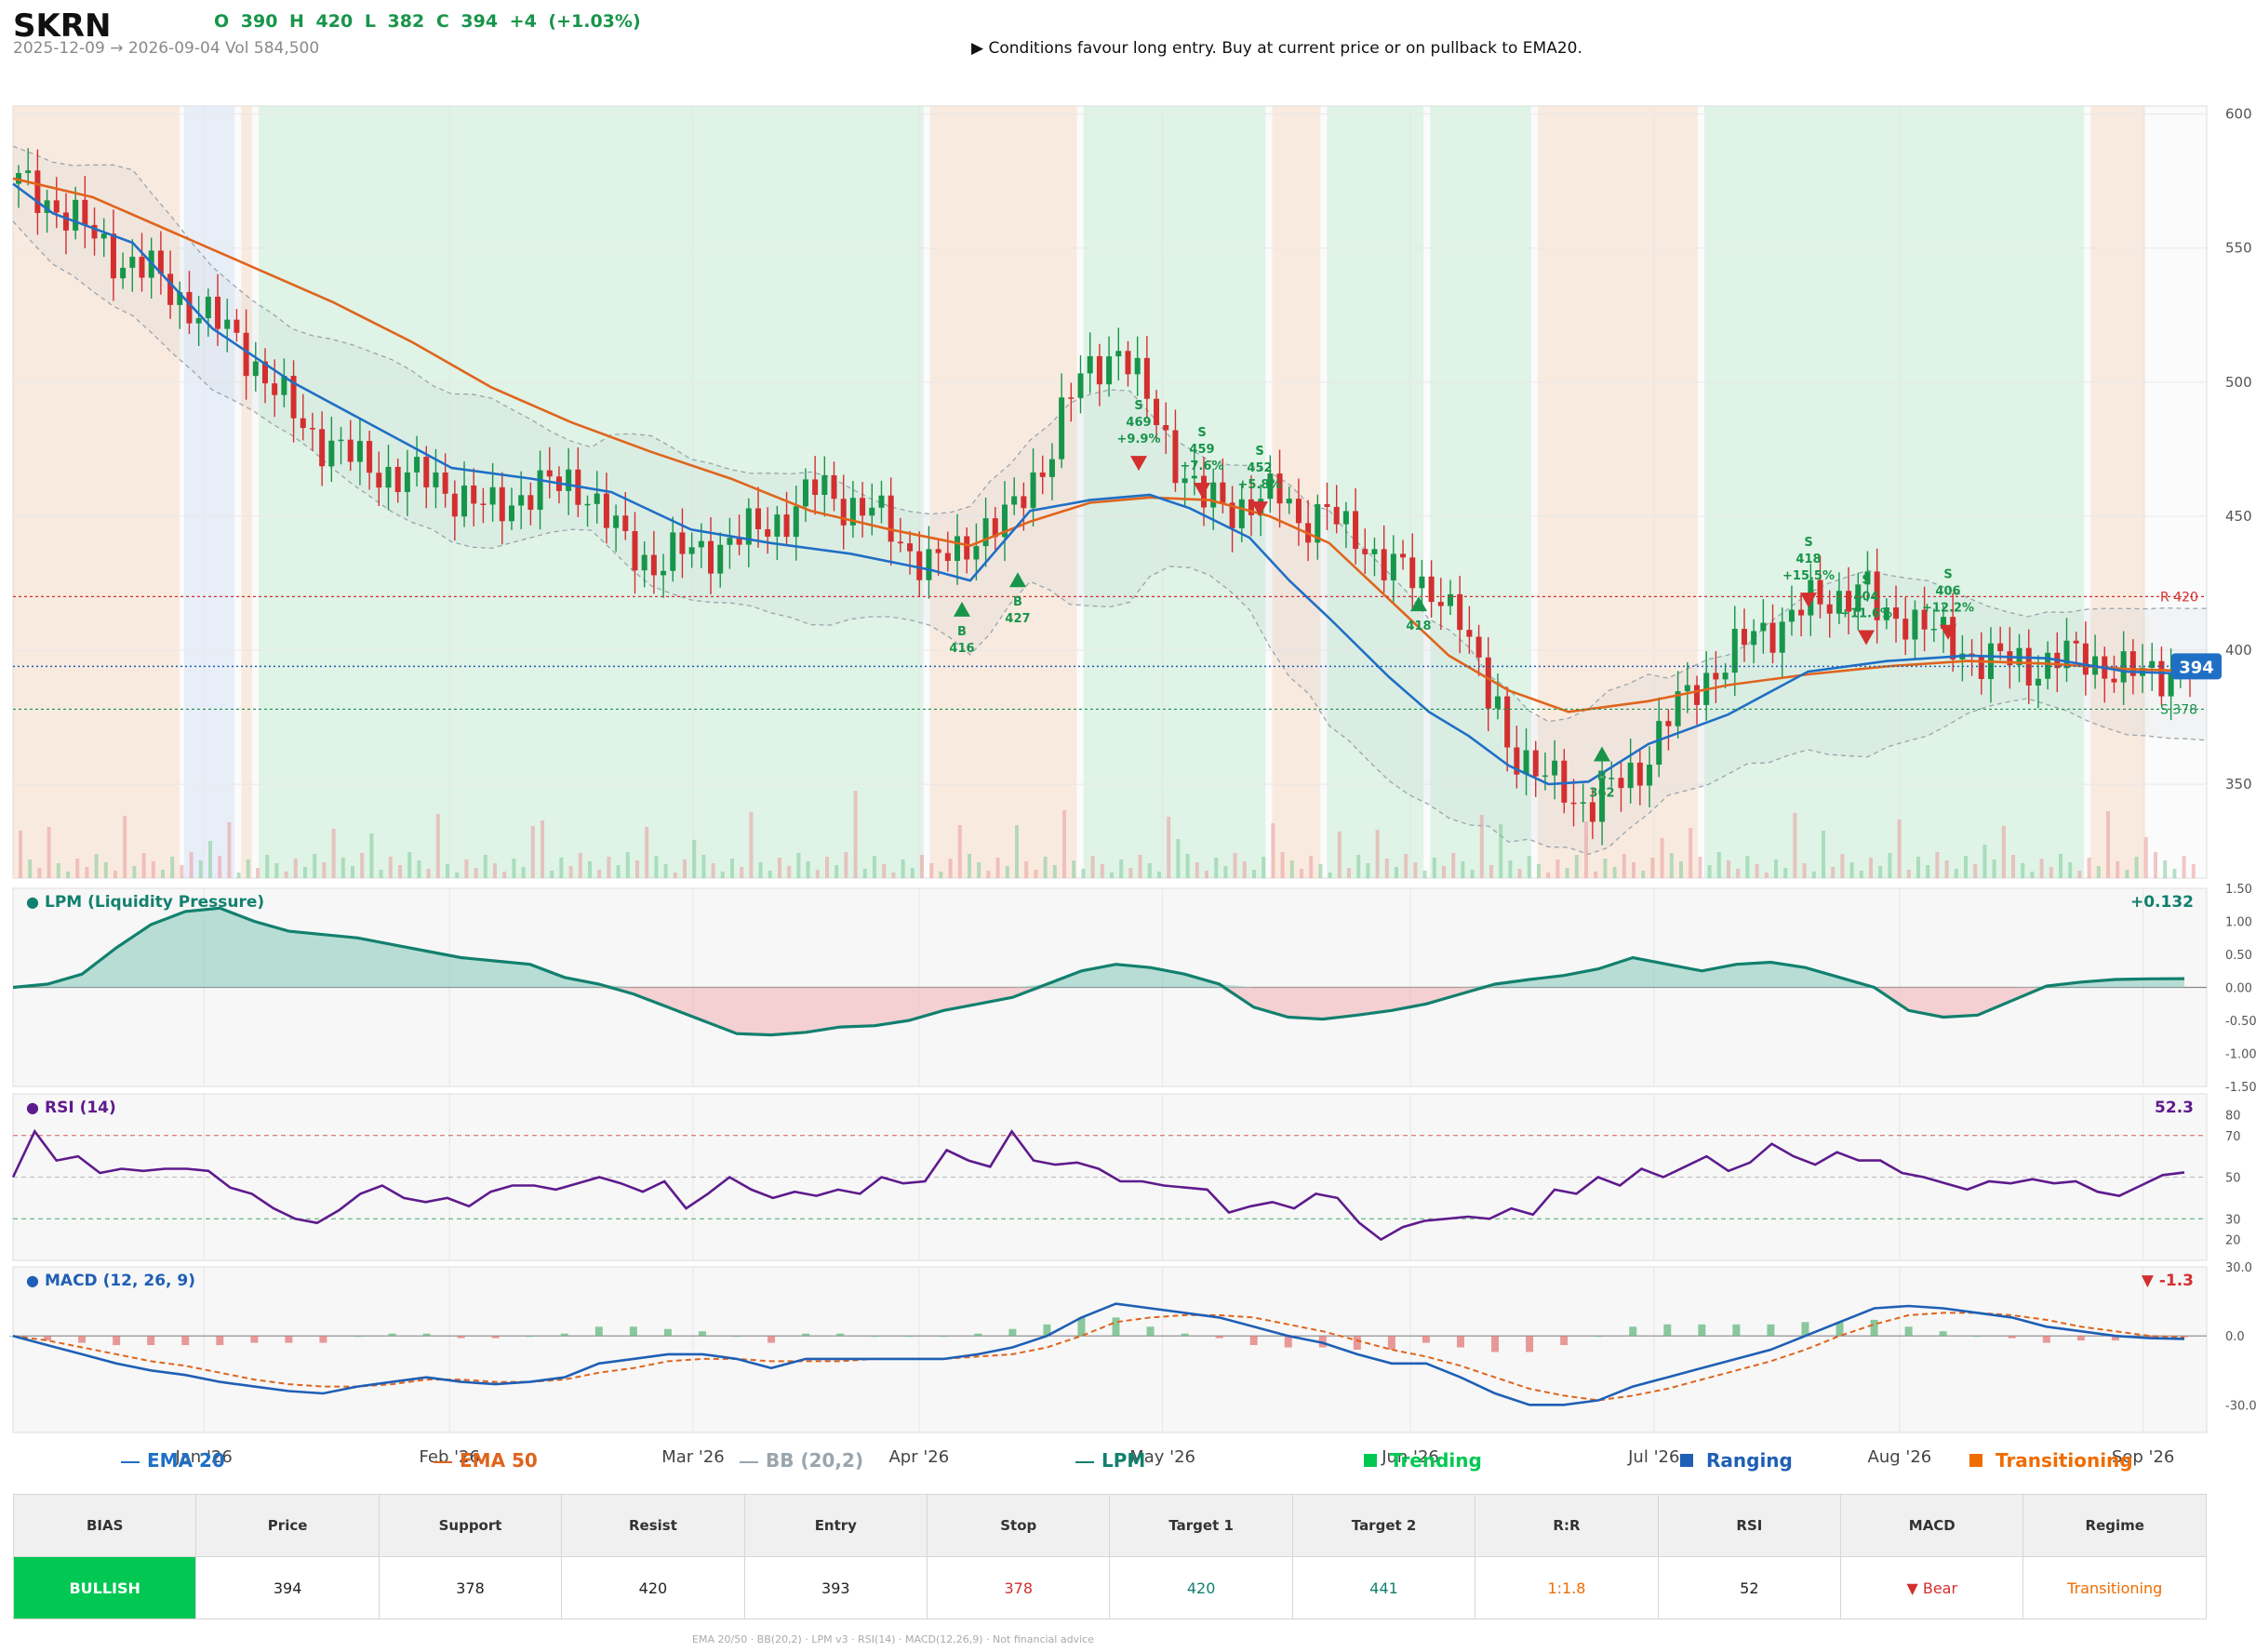 The image size is (2256, 1652). What do you see at coordinates (471, 1587) in the screenshot?
I see `summary-value-cell: 378` at bounding box center [471, 1587].